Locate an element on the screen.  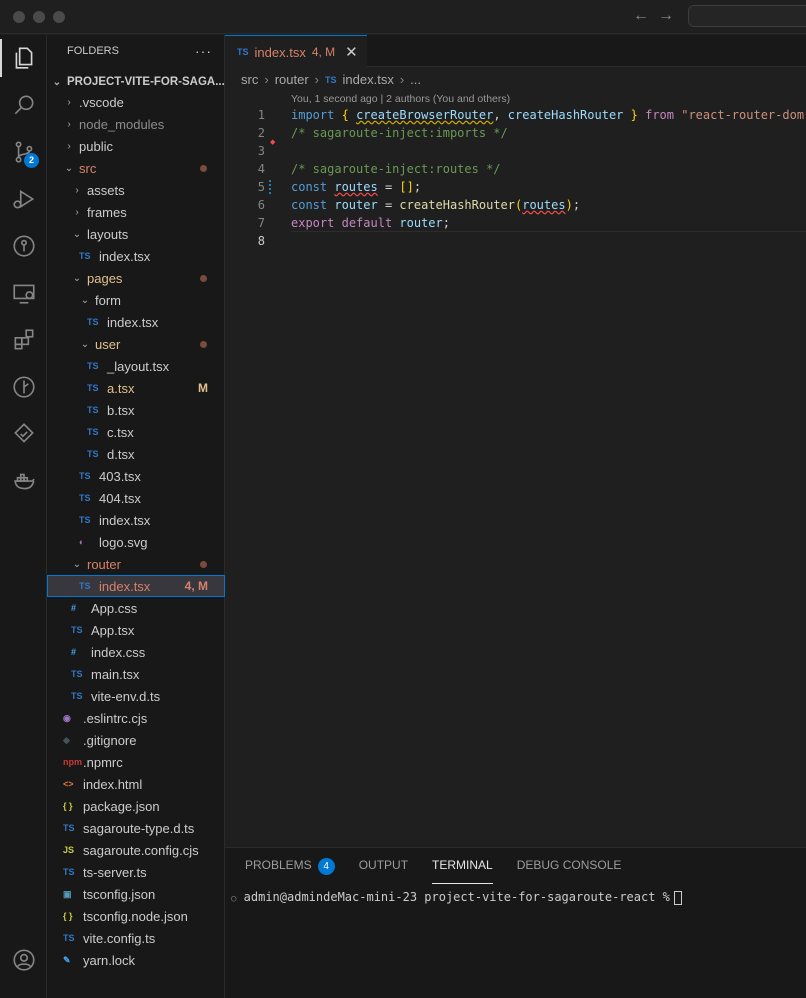
file-row: ◐ logo.svg is located at coordinates (136, 542).